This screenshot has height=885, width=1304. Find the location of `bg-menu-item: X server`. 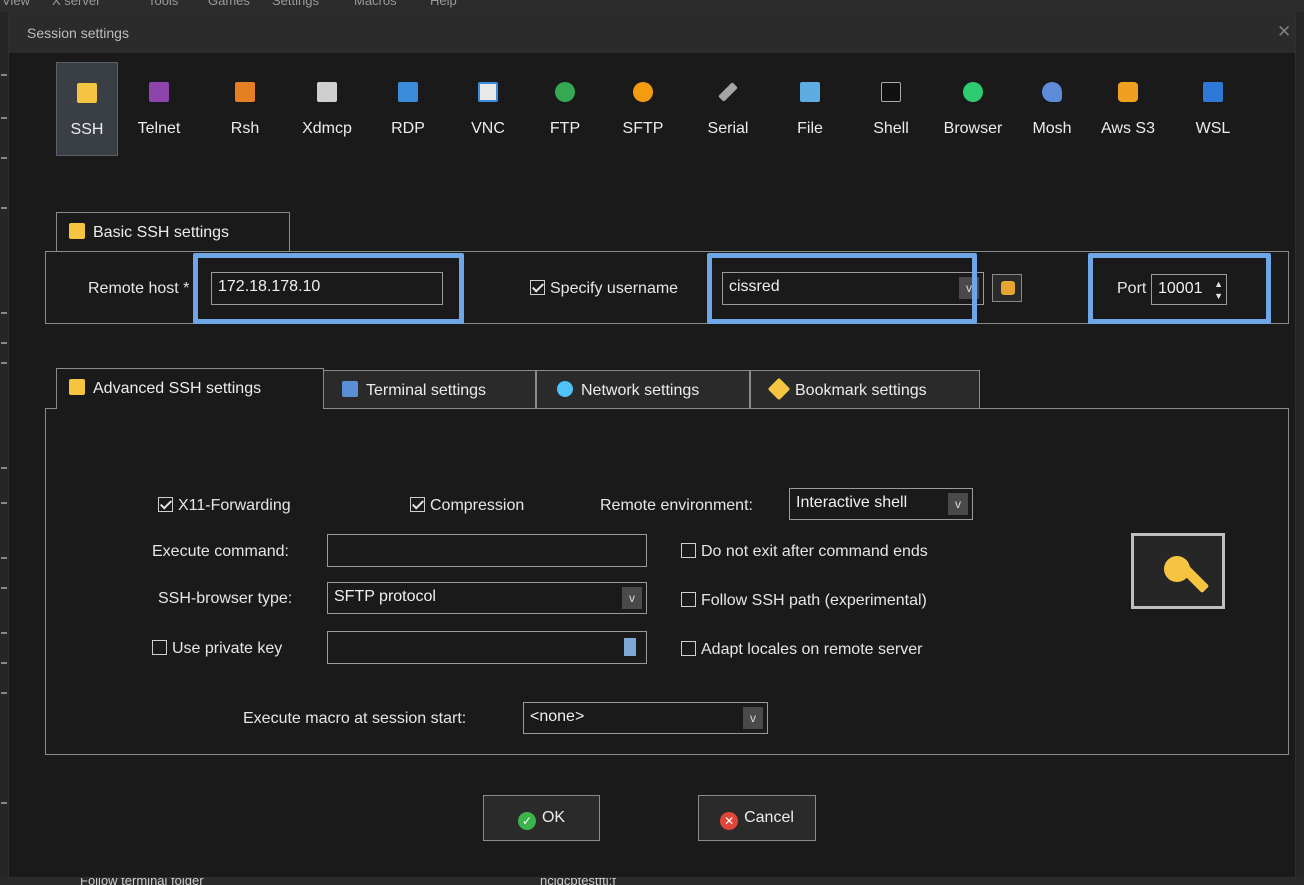

bg-menu-item: X server is located at coordinates (76, 4).